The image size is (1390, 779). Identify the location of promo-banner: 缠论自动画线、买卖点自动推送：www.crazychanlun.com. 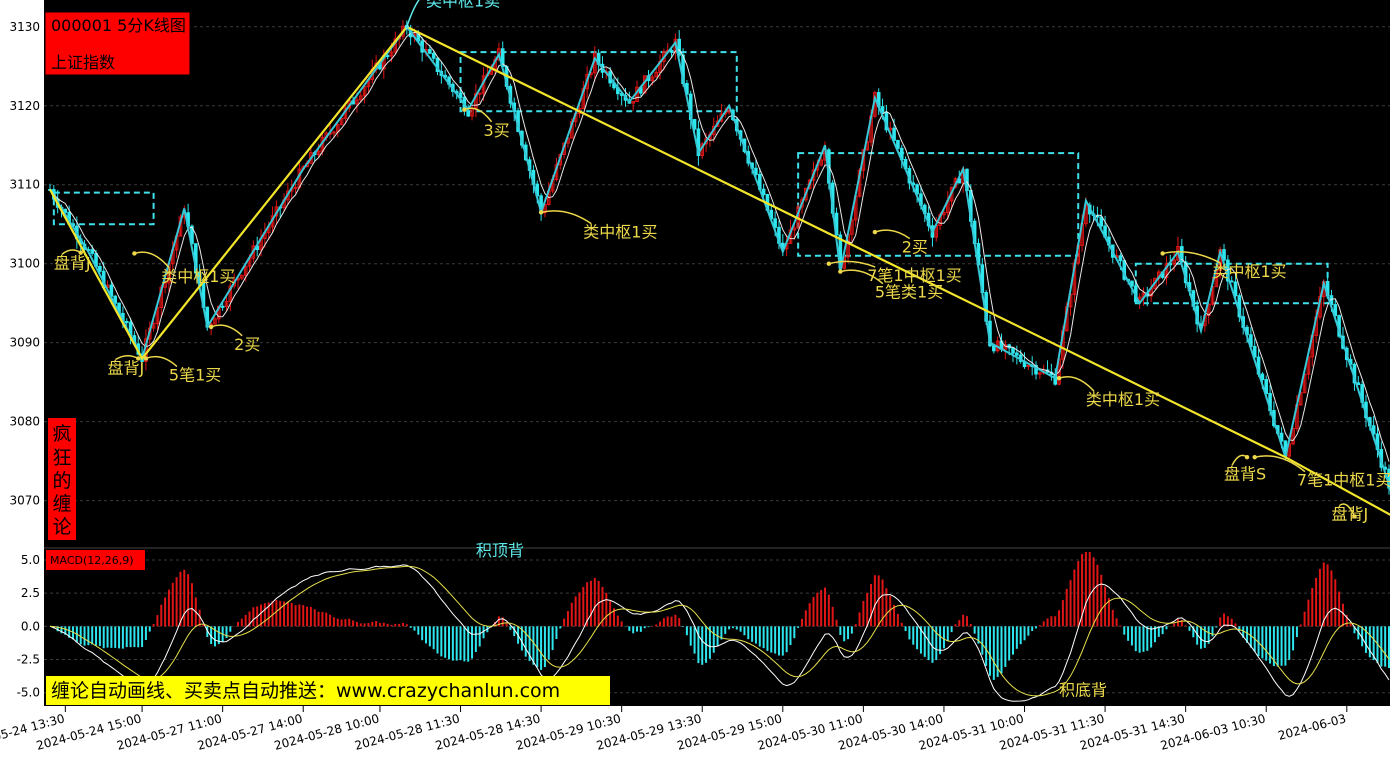
(328, 690).